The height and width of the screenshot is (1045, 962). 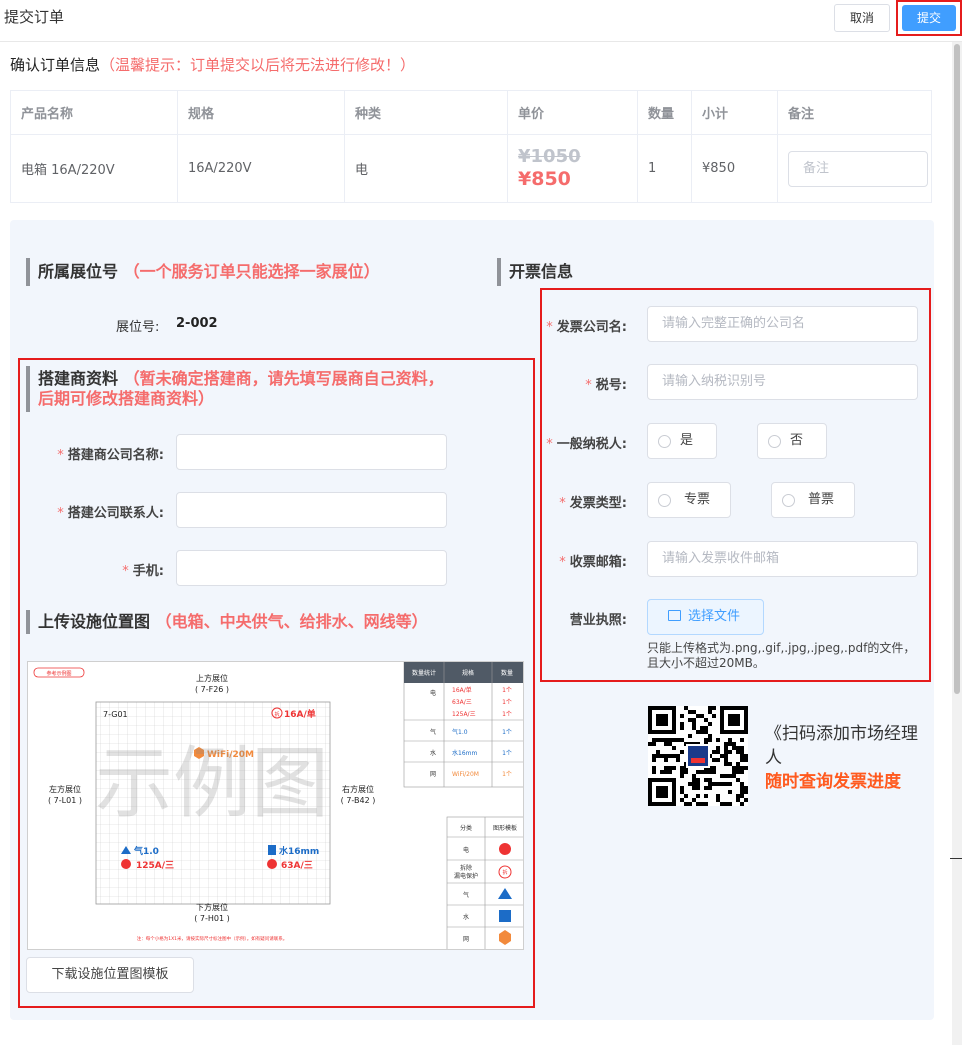 I want to click on invoice-email-label: * 收票邮箱:, so click(x=593, y=562).